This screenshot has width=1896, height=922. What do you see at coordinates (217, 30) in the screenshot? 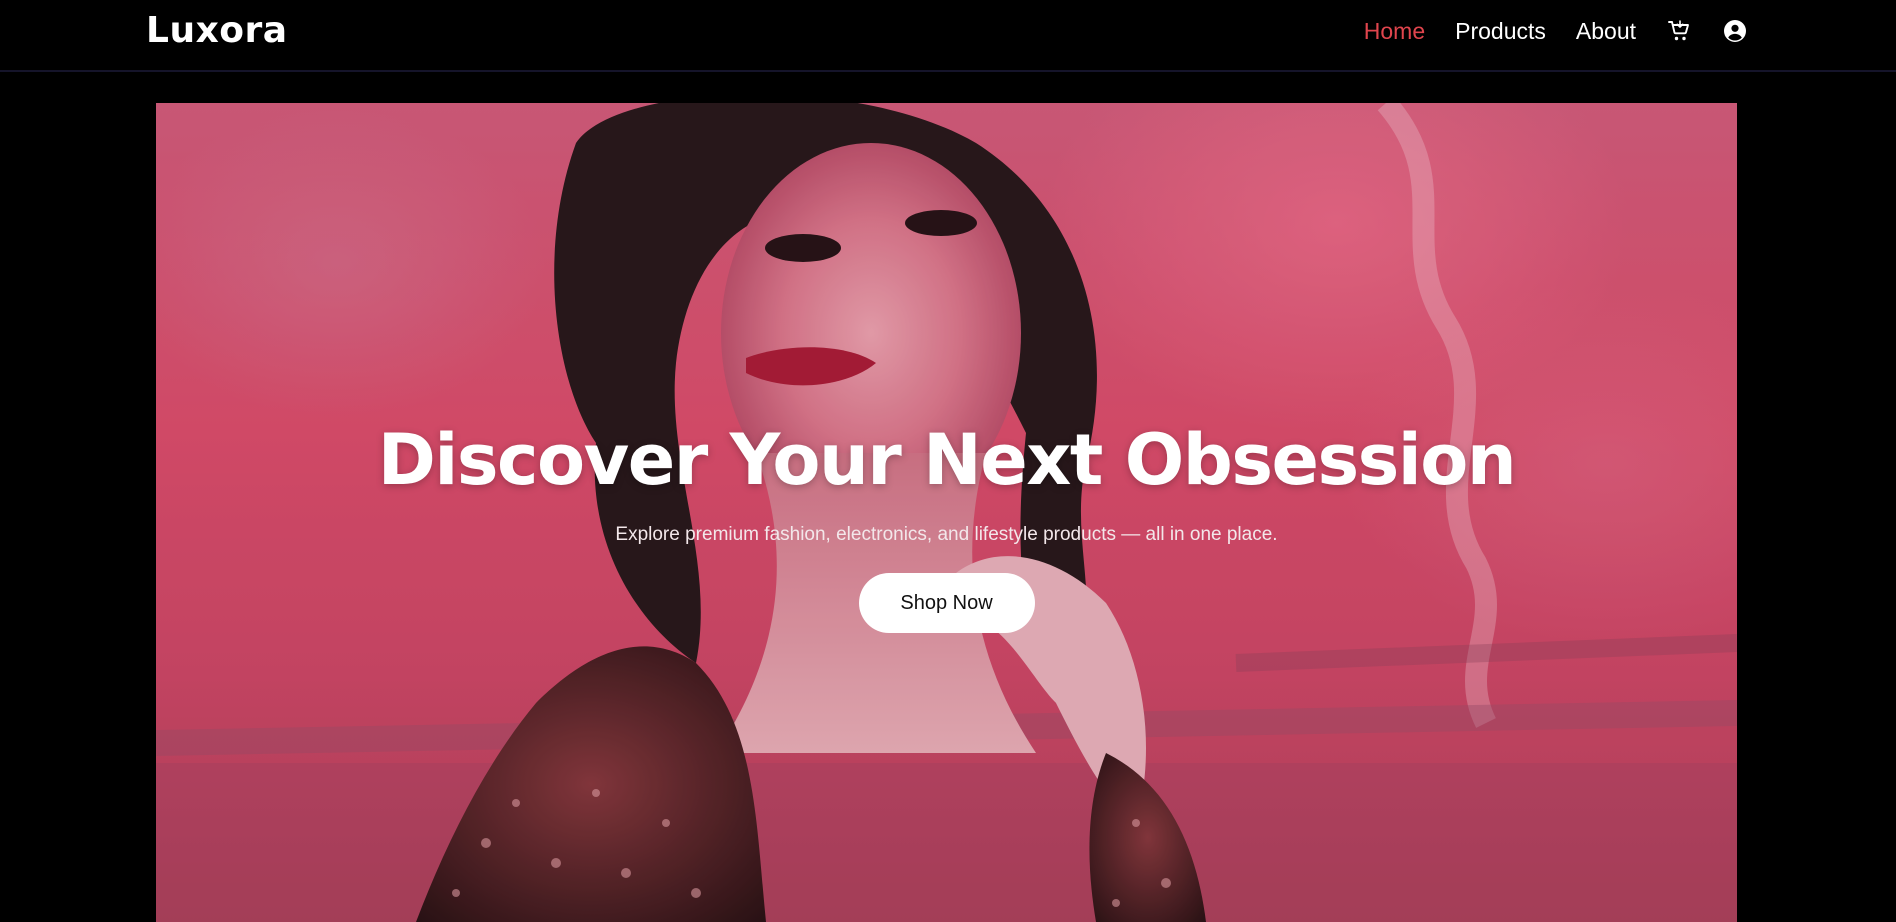
I see `brand-logo: Luxora` at bounding box center [217, 30].